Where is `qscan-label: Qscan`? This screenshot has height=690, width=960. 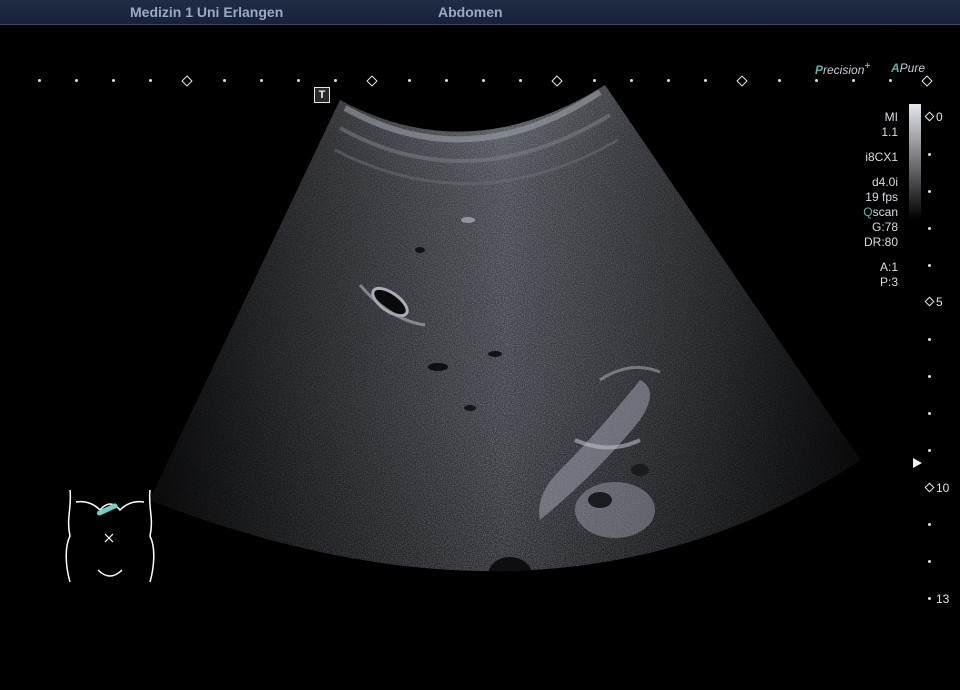
qscan-label: Qscan is located at coordinates (880, 212).